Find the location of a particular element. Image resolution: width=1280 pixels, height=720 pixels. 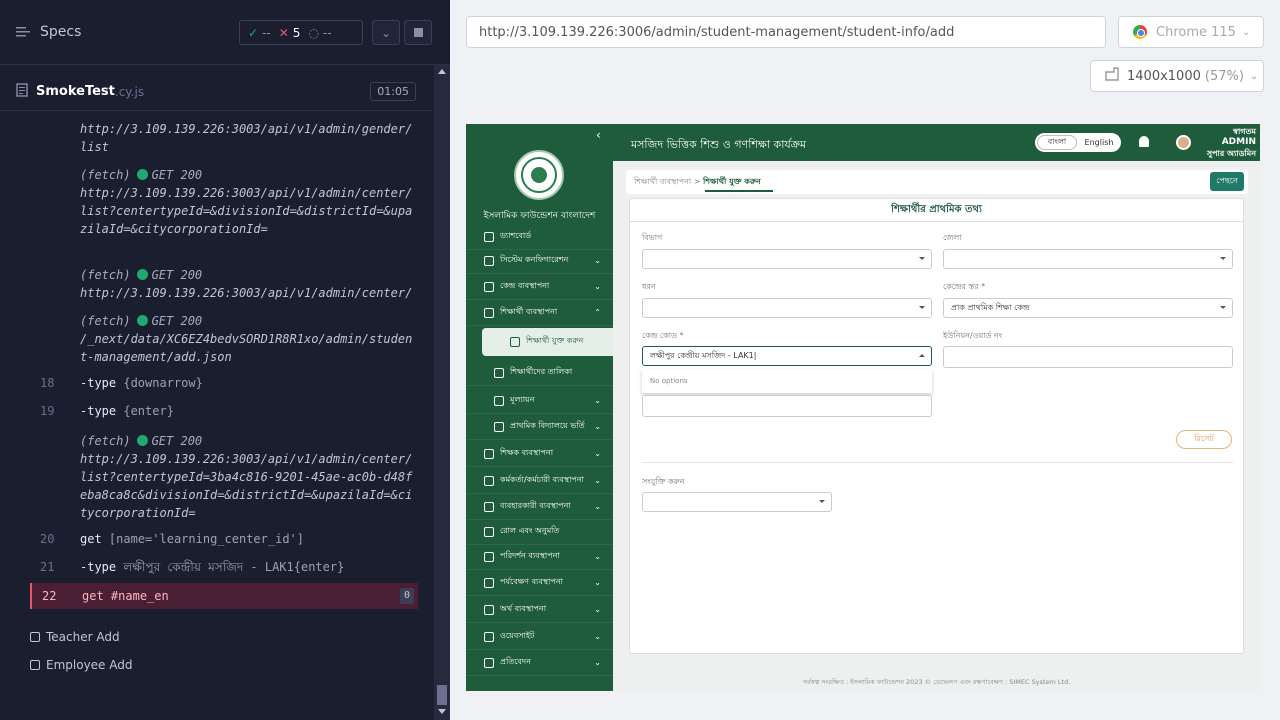

suite-item: Teacher Add is located at coordinates (75, 637).